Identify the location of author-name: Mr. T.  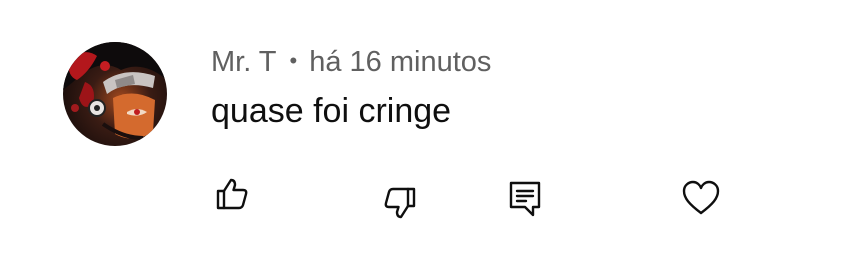
(244, 62).